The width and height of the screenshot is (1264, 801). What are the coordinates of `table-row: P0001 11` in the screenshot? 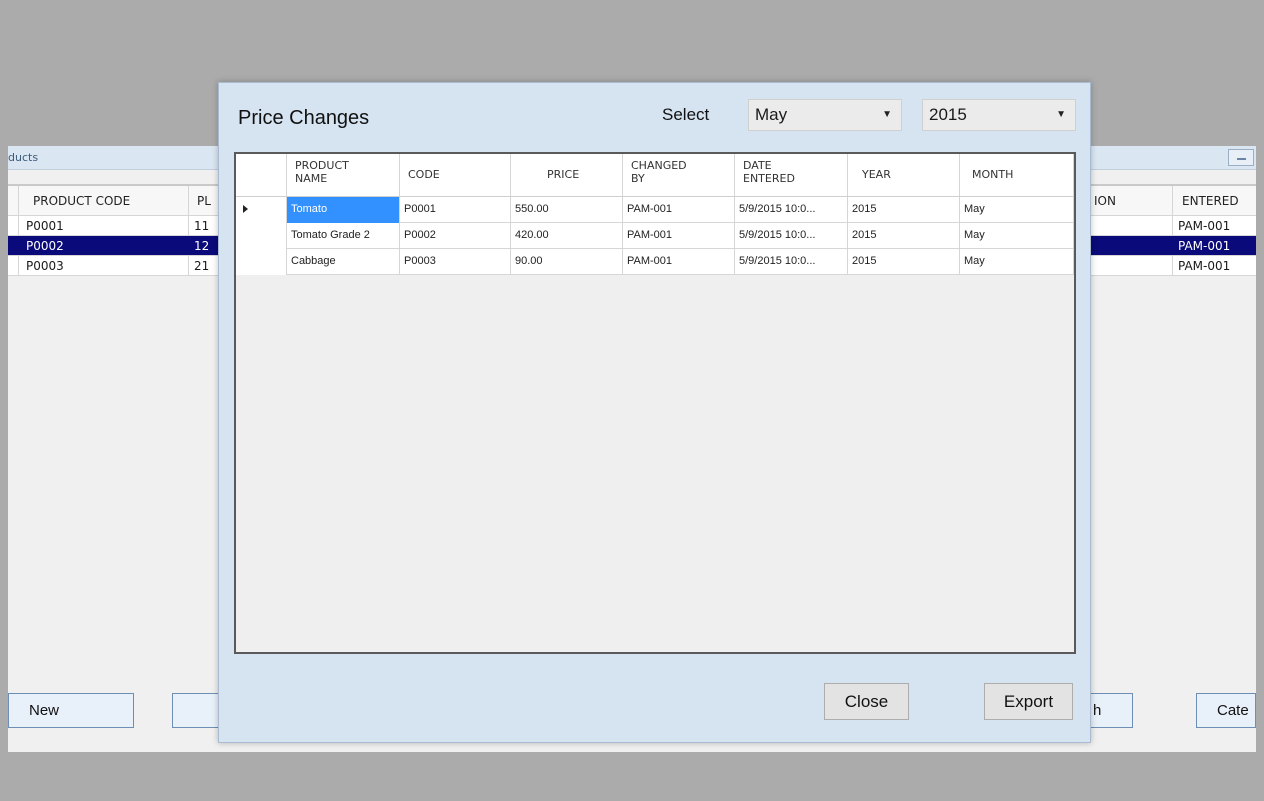 It's located at (113, 226).